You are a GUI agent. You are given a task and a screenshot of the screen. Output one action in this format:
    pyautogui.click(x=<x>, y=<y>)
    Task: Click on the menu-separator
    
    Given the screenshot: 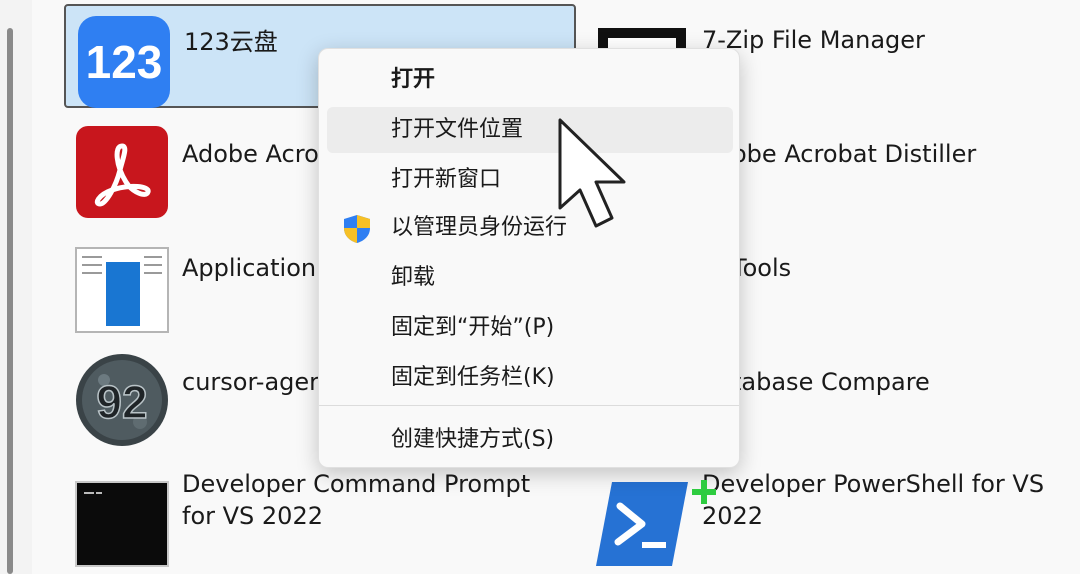 What is the action you would take?
    pyautogui.click(x=529, y=405)
    